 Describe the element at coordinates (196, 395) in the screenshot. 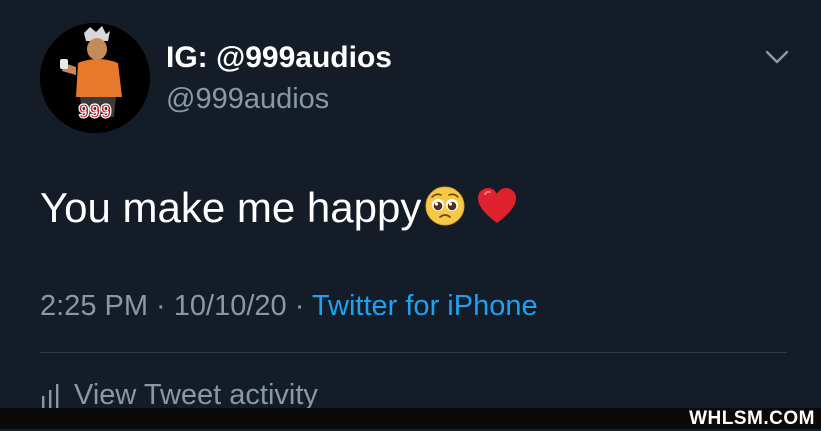

I see `view-tweet-activity-label: View Tweet activity` at that location.